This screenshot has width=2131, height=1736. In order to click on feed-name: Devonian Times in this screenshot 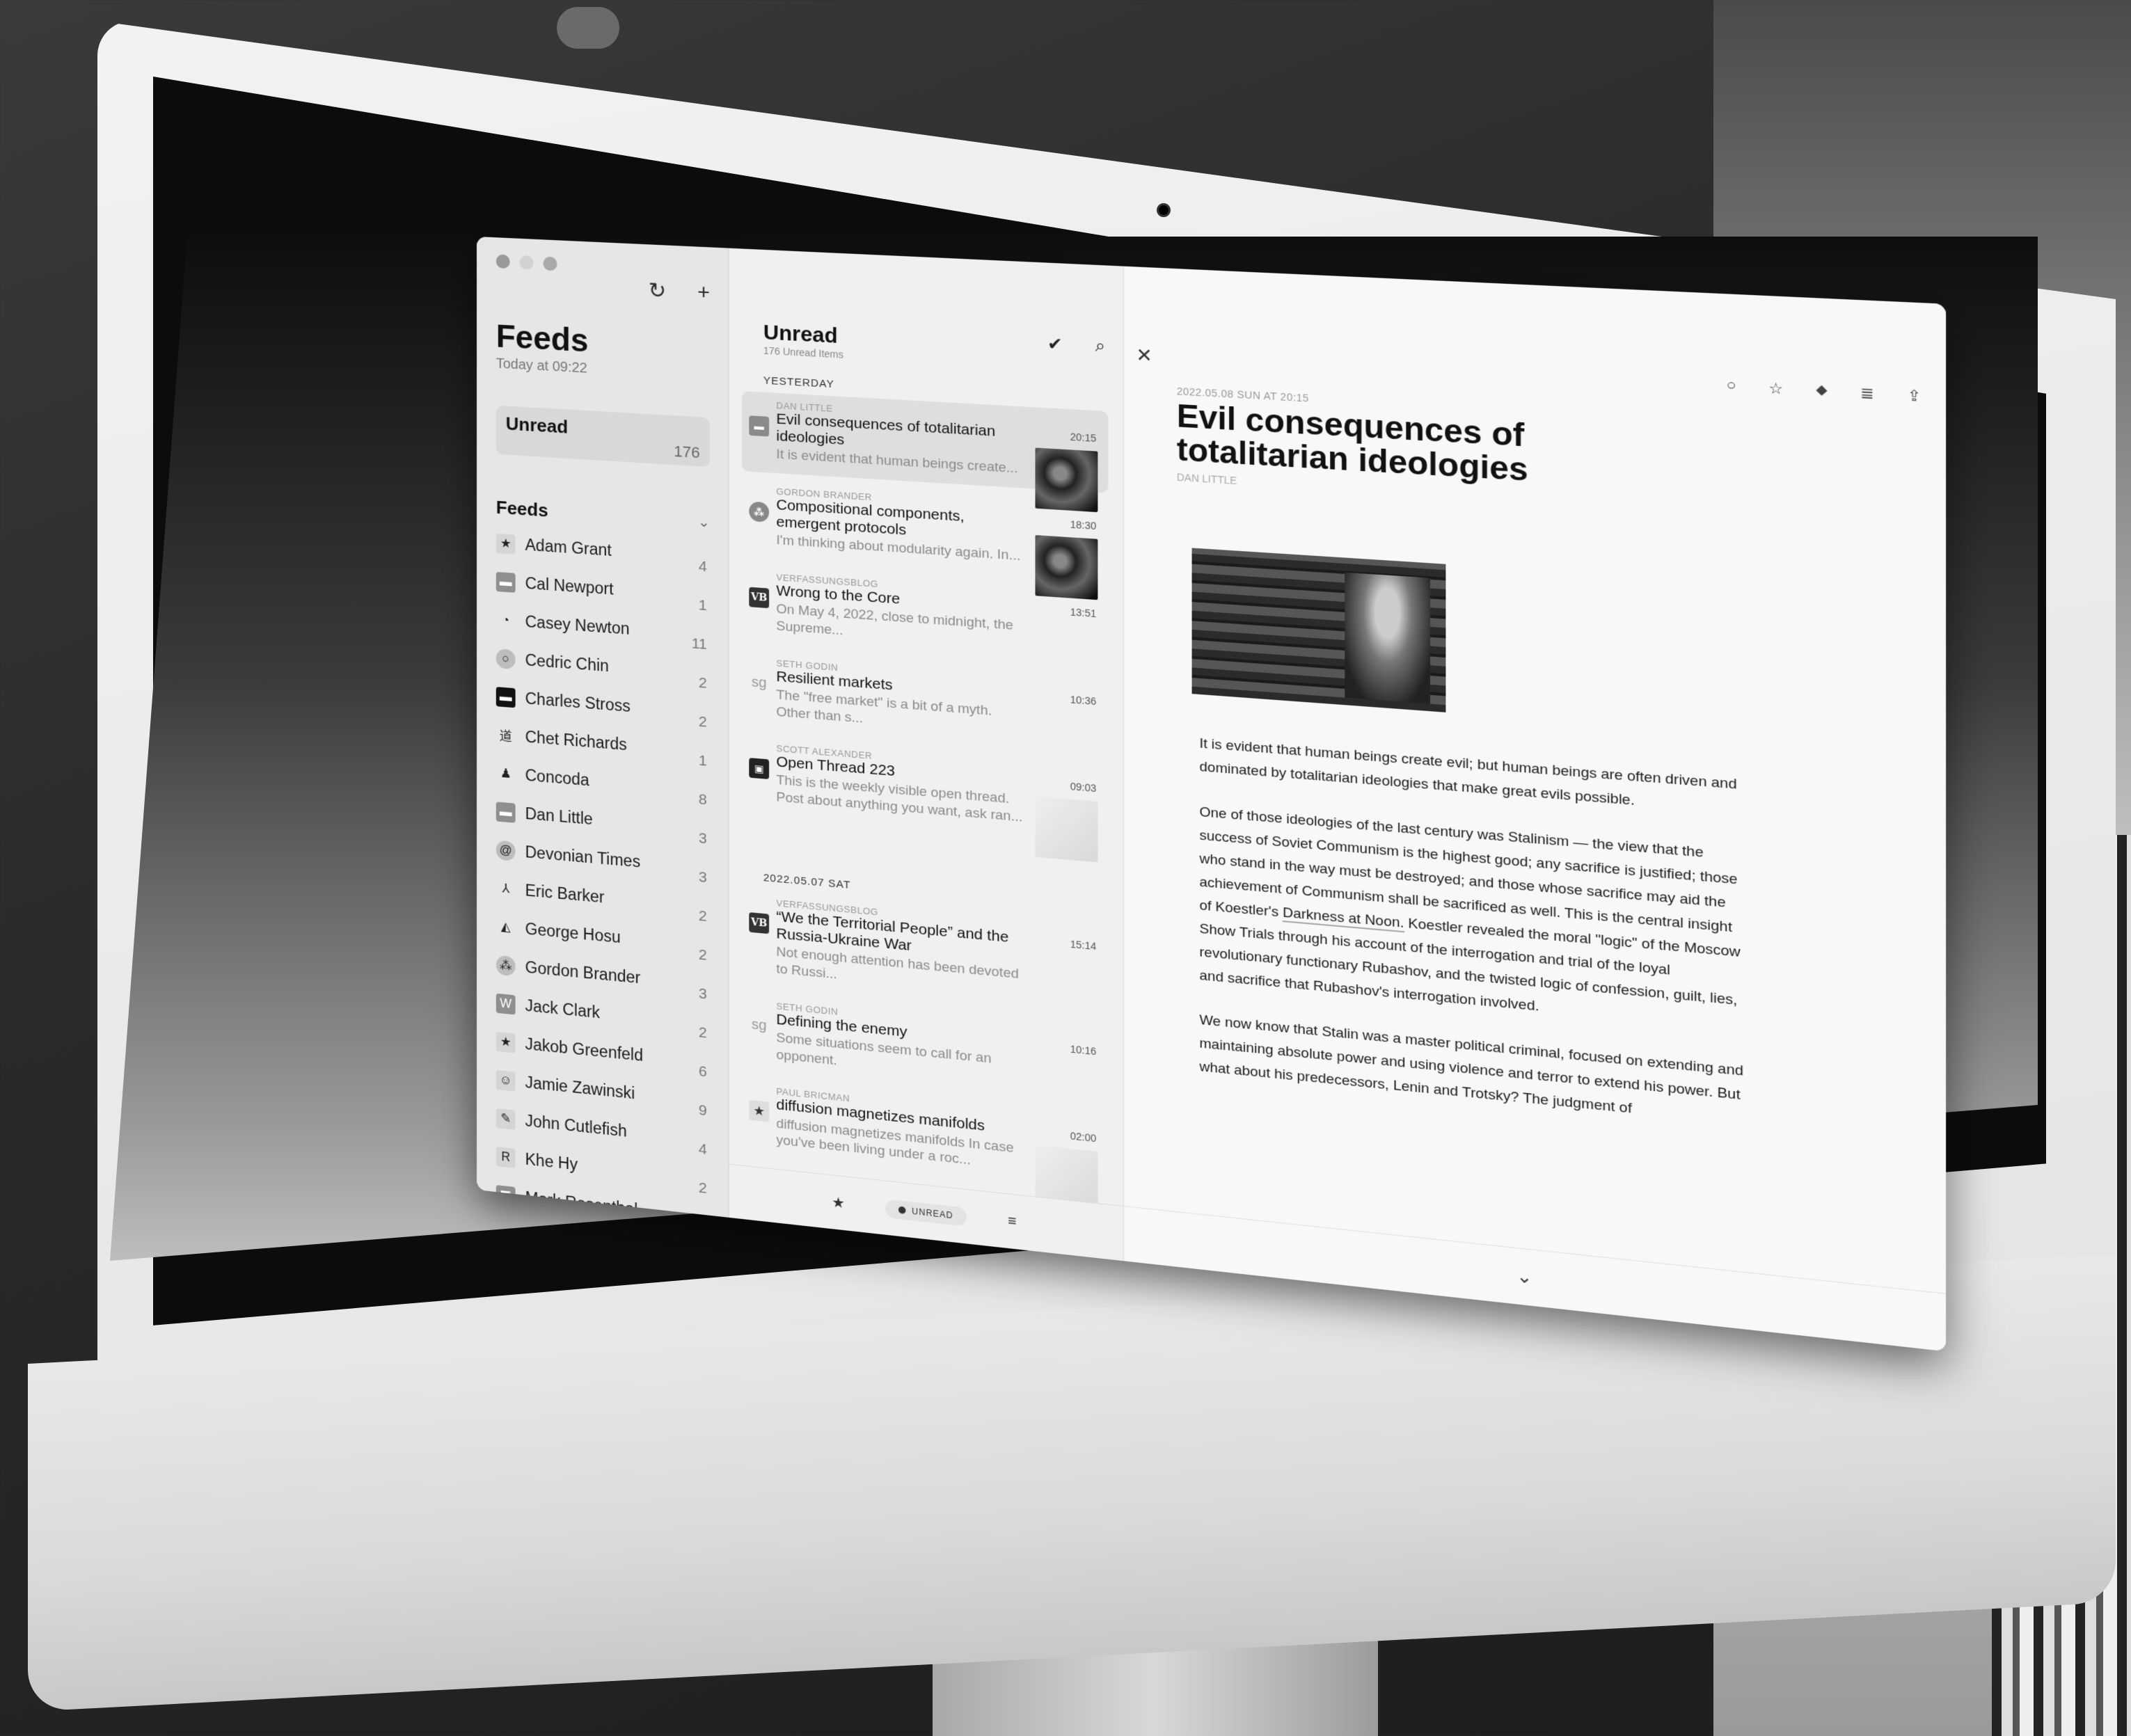, I will do `click(583, 857)`.